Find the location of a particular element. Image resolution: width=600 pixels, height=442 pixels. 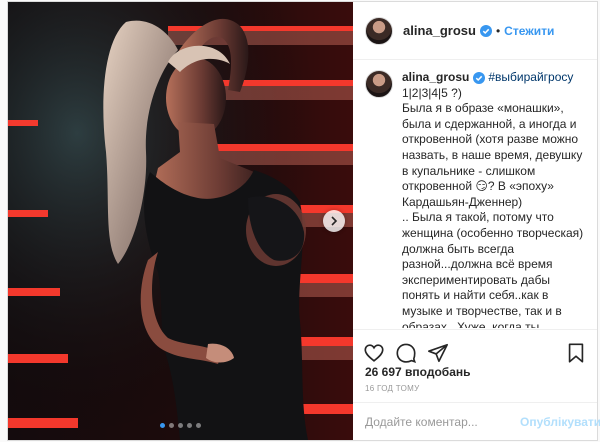

comment-form: Опублікувати is located at coordinates (476, 421).